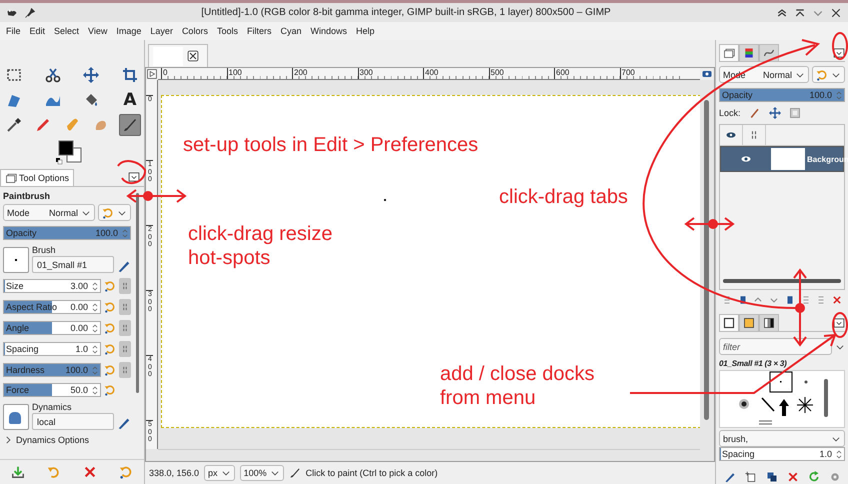  Describe the element at coordinates (152, 74) in the screenshot. I see `play-icon` at that location.